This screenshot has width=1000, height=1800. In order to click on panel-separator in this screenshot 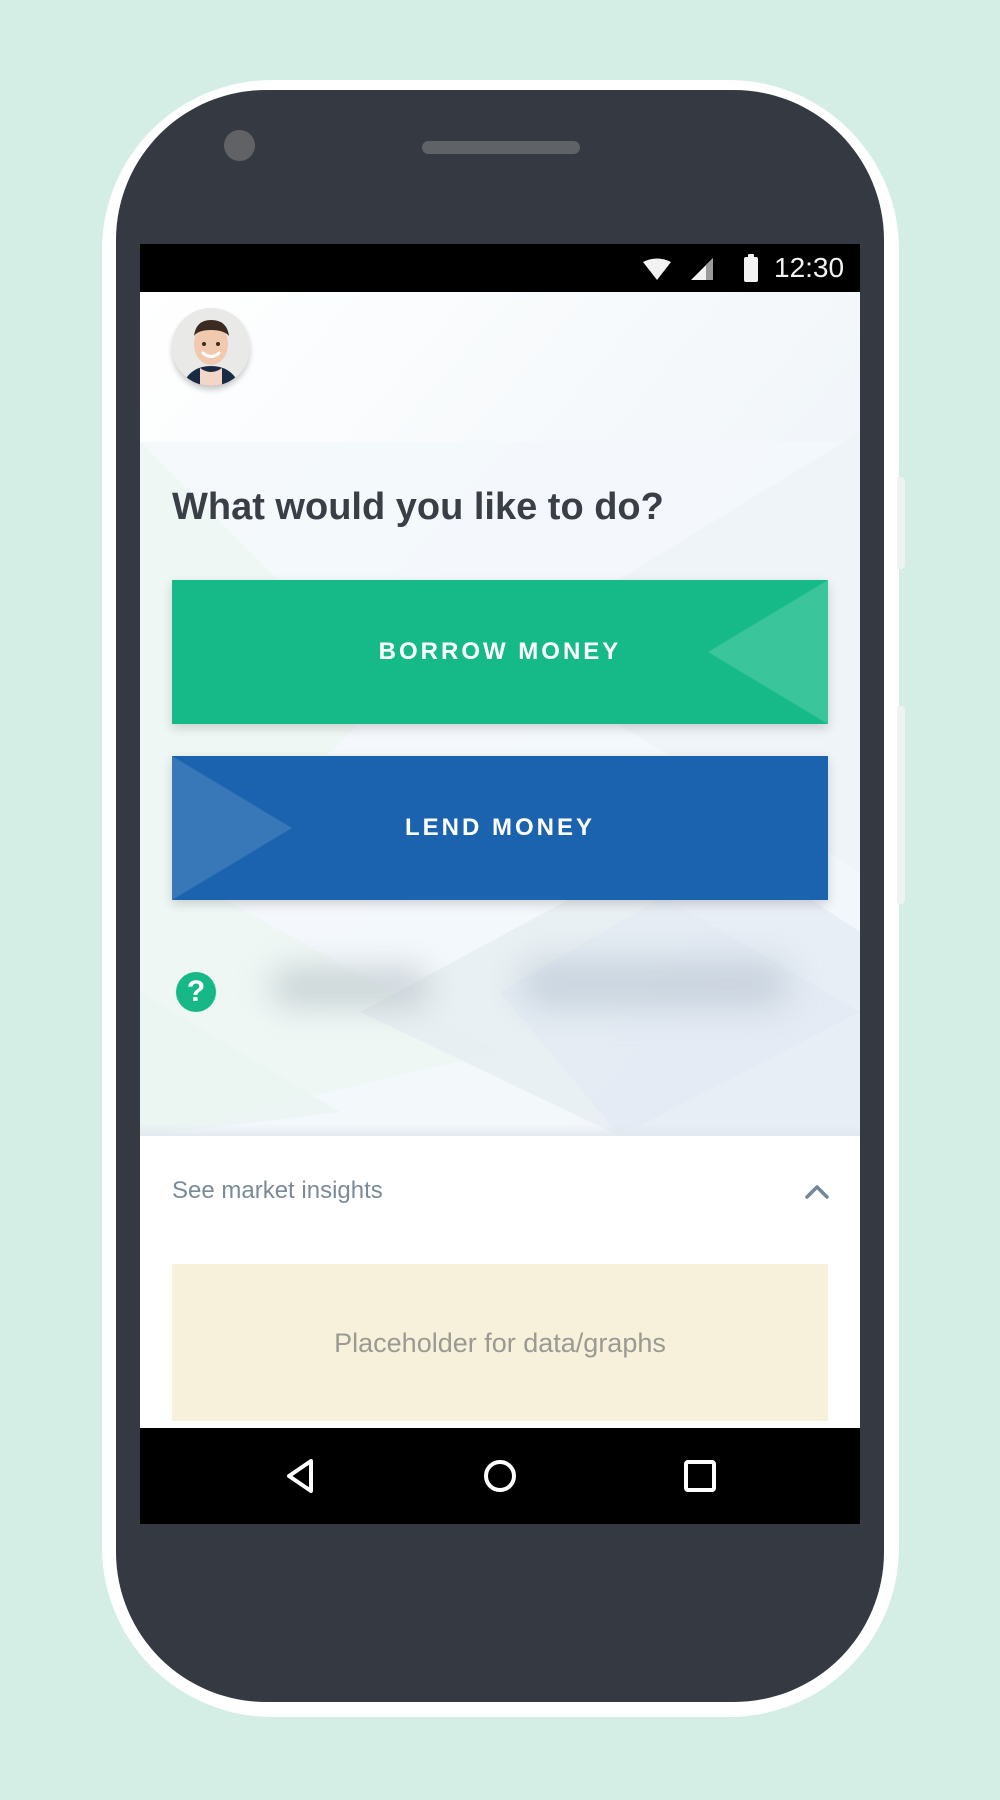, I will do `click(500, 1130)`.